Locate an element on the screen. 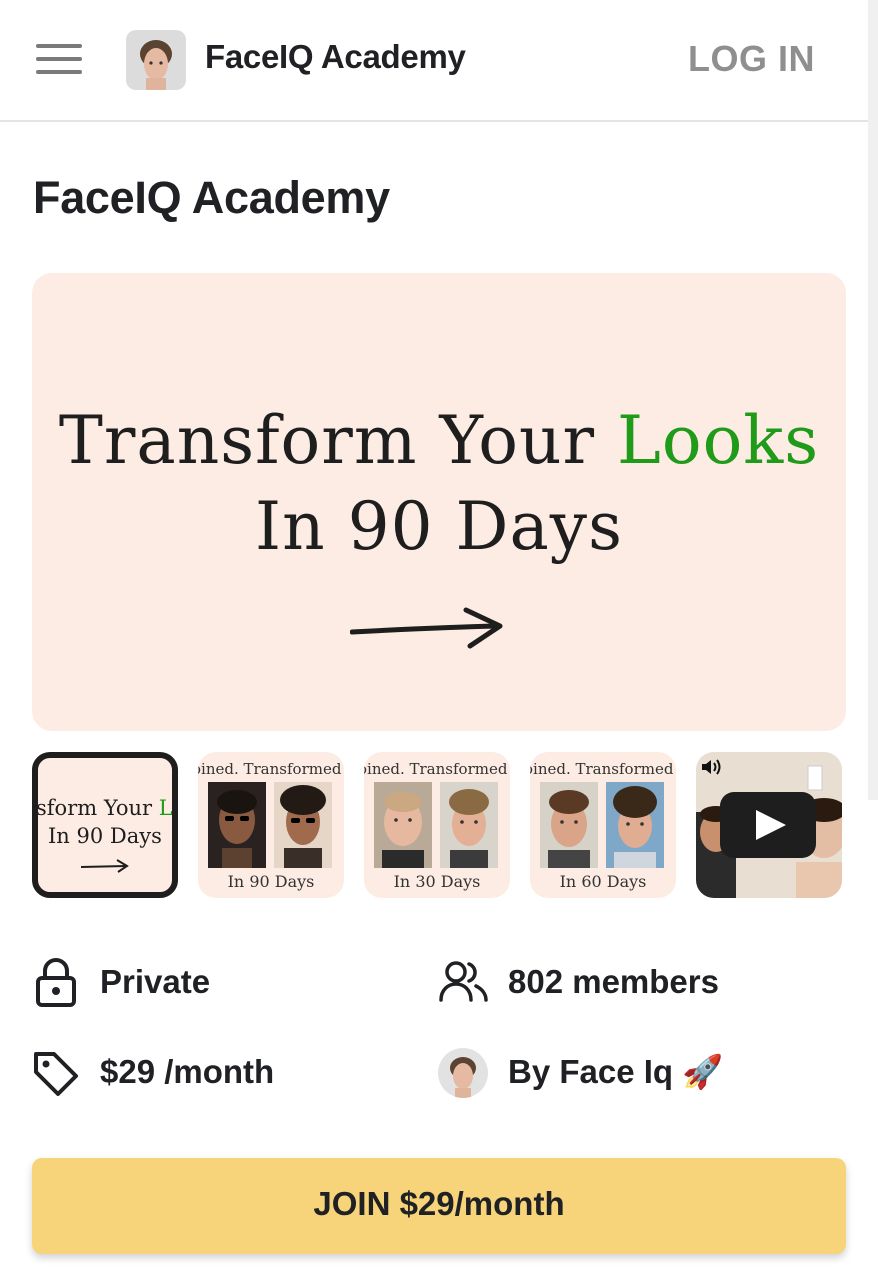  top-bar: FaceIQ Academy LOG IN is located at coordinates (439, 61).